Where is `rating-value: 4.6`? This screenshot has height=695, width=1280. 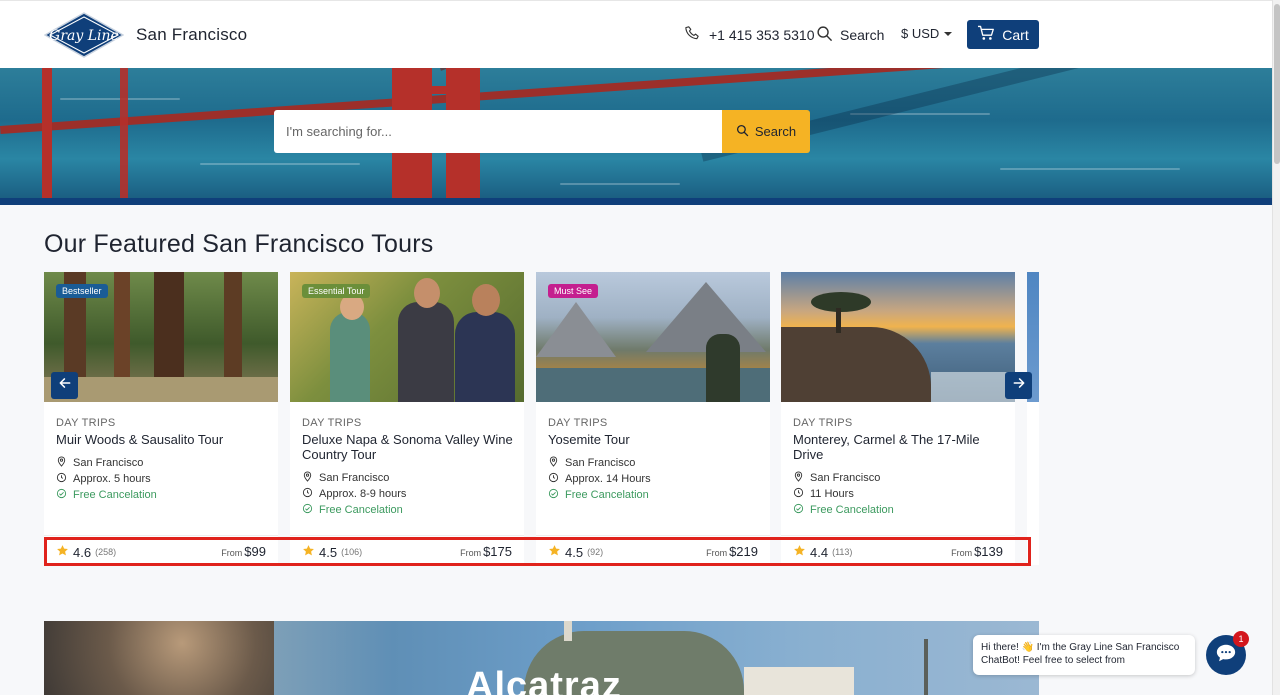
rating-value: 4.6 is located at coordinates (82, 552).